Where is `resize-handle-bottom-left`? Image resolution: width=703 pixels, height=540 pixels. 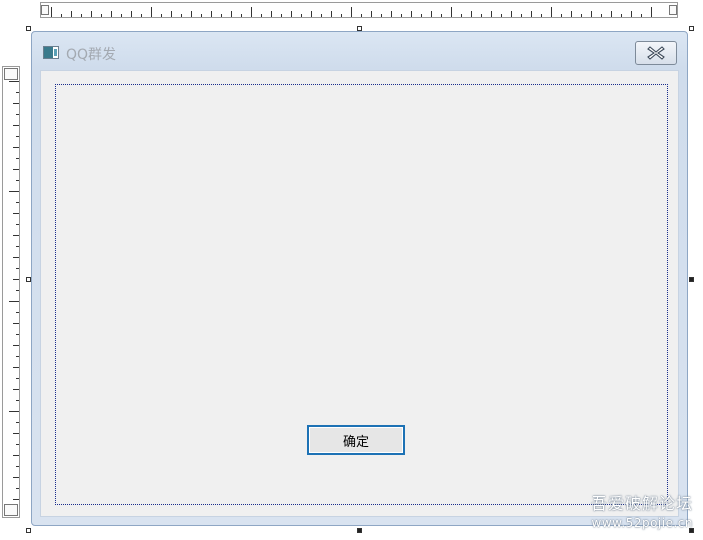 resize-handle-bottom-left is located at coordinates (28, 530).